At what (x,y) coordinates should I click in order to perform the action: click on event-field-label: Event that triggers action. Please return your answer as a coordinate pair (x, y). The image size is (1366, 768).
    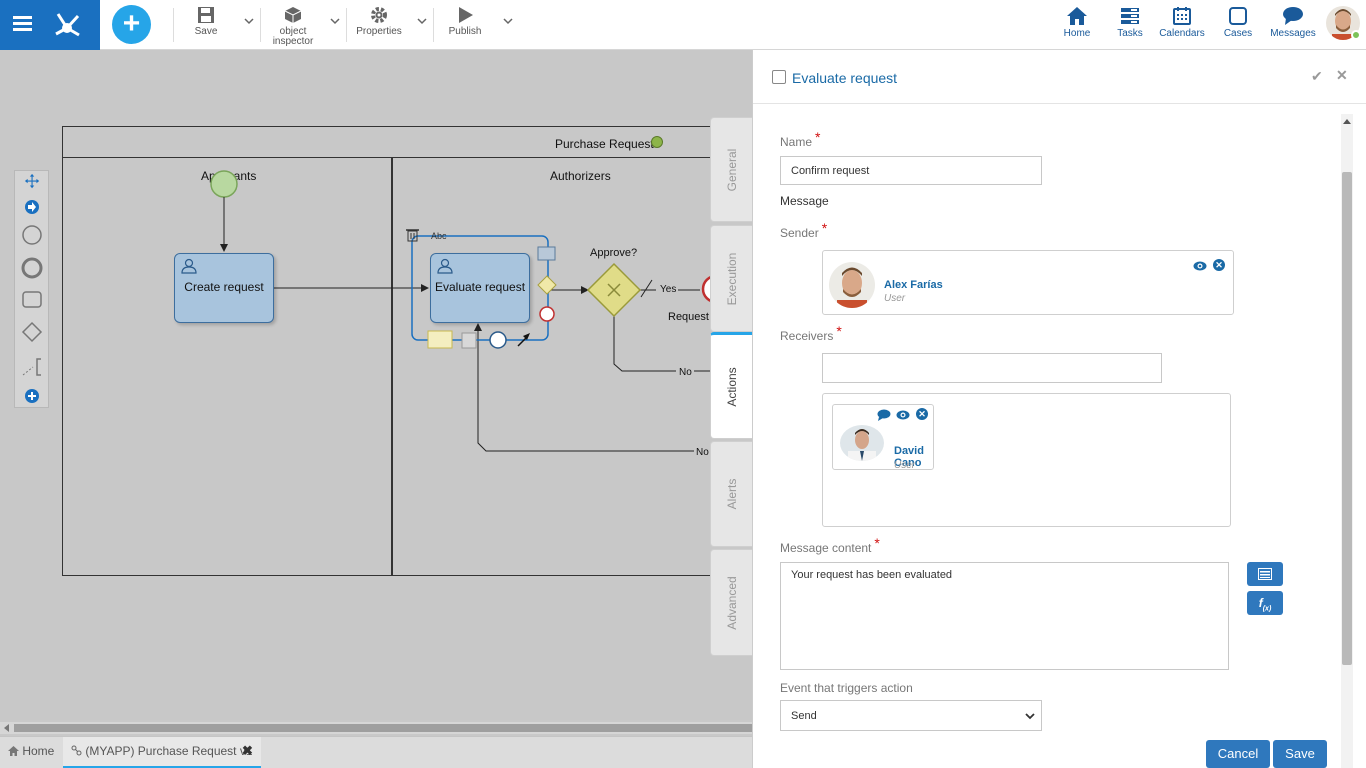
    Looking at the image, I should click on (846, 688).